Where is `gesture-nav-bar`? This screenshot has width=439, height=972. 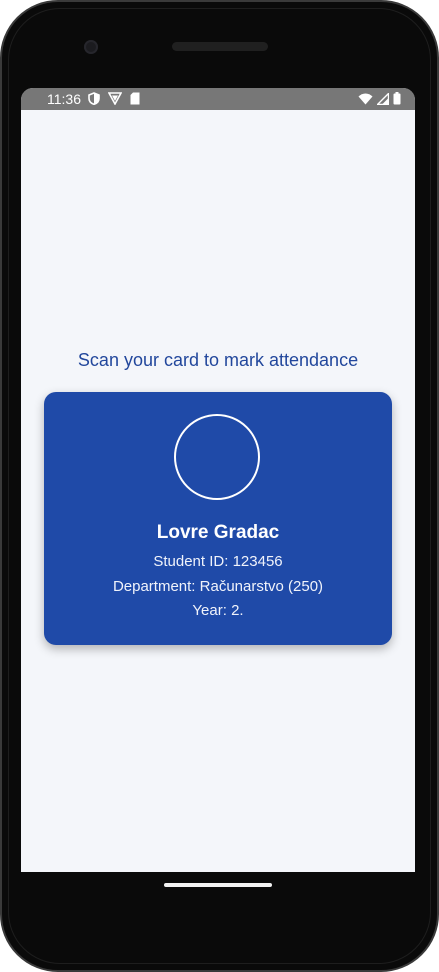 gesture-nav-bar is located at coordinates (218, 892).